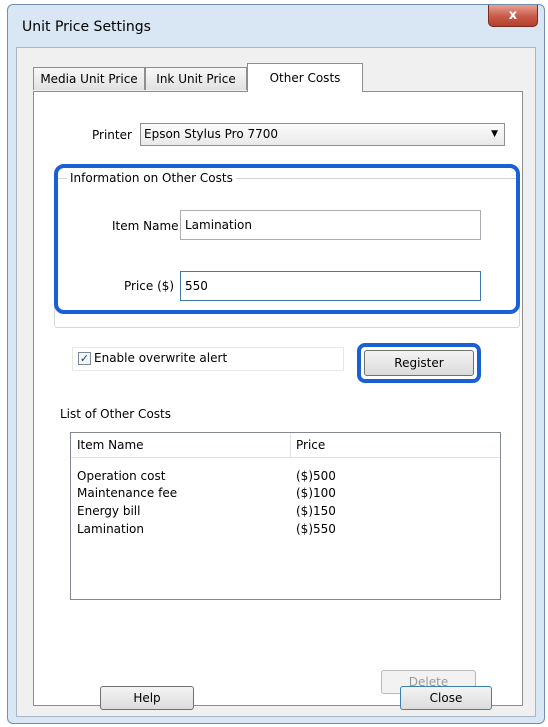 This screenshot has height=727, width=548. What do you see at coordinates (285, 493) in the screenshot?
I see `list-row: Maintenance fee ($)100` at bounding box center [285, 493].